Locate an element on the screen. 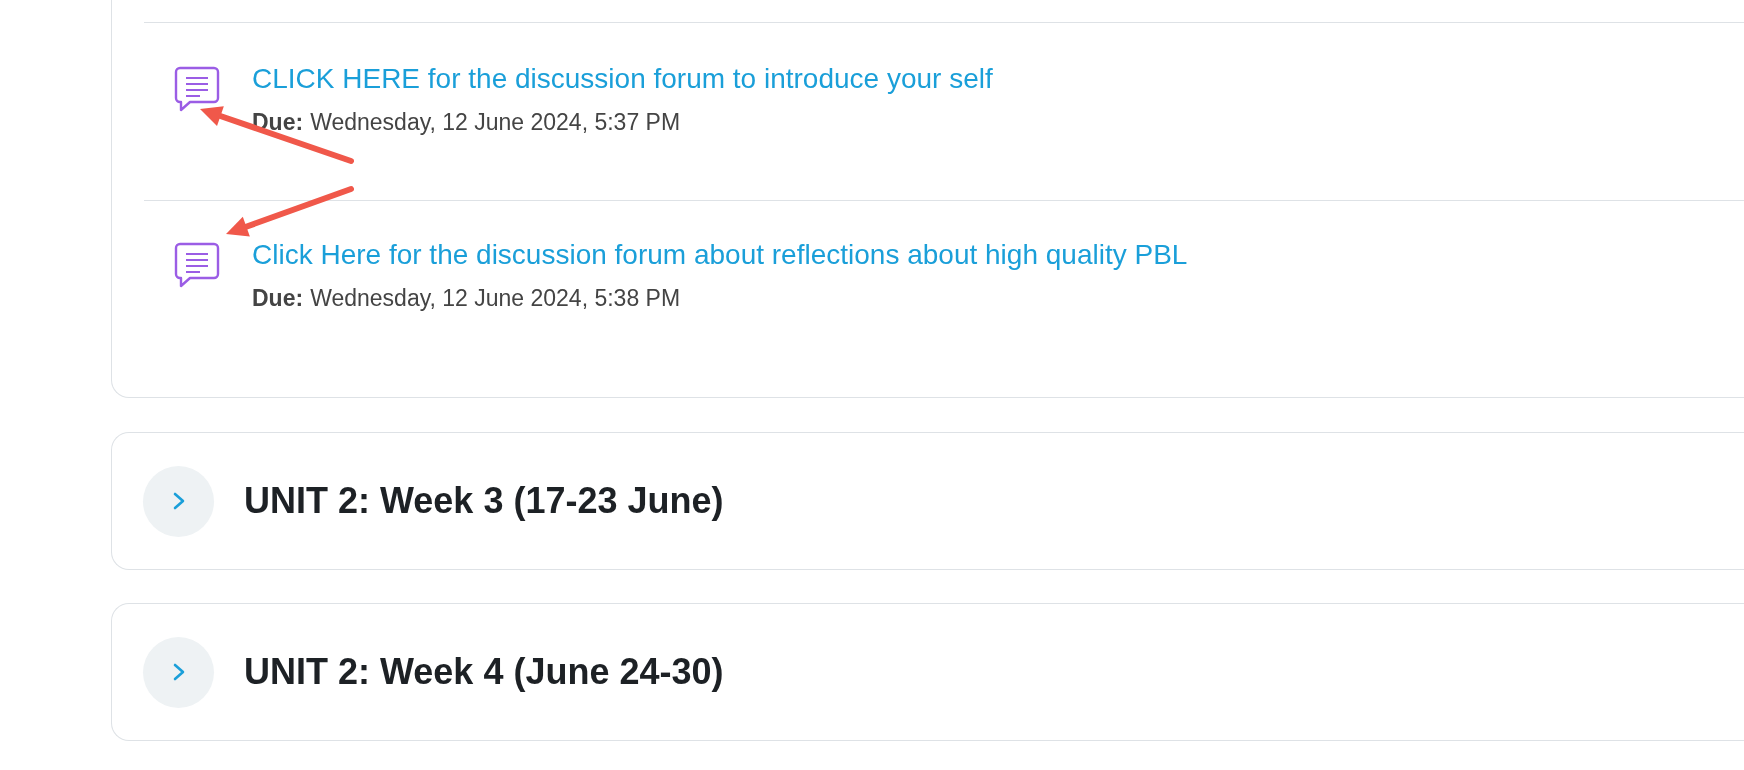  due-label: Due: is located at coordinates (278, 298).